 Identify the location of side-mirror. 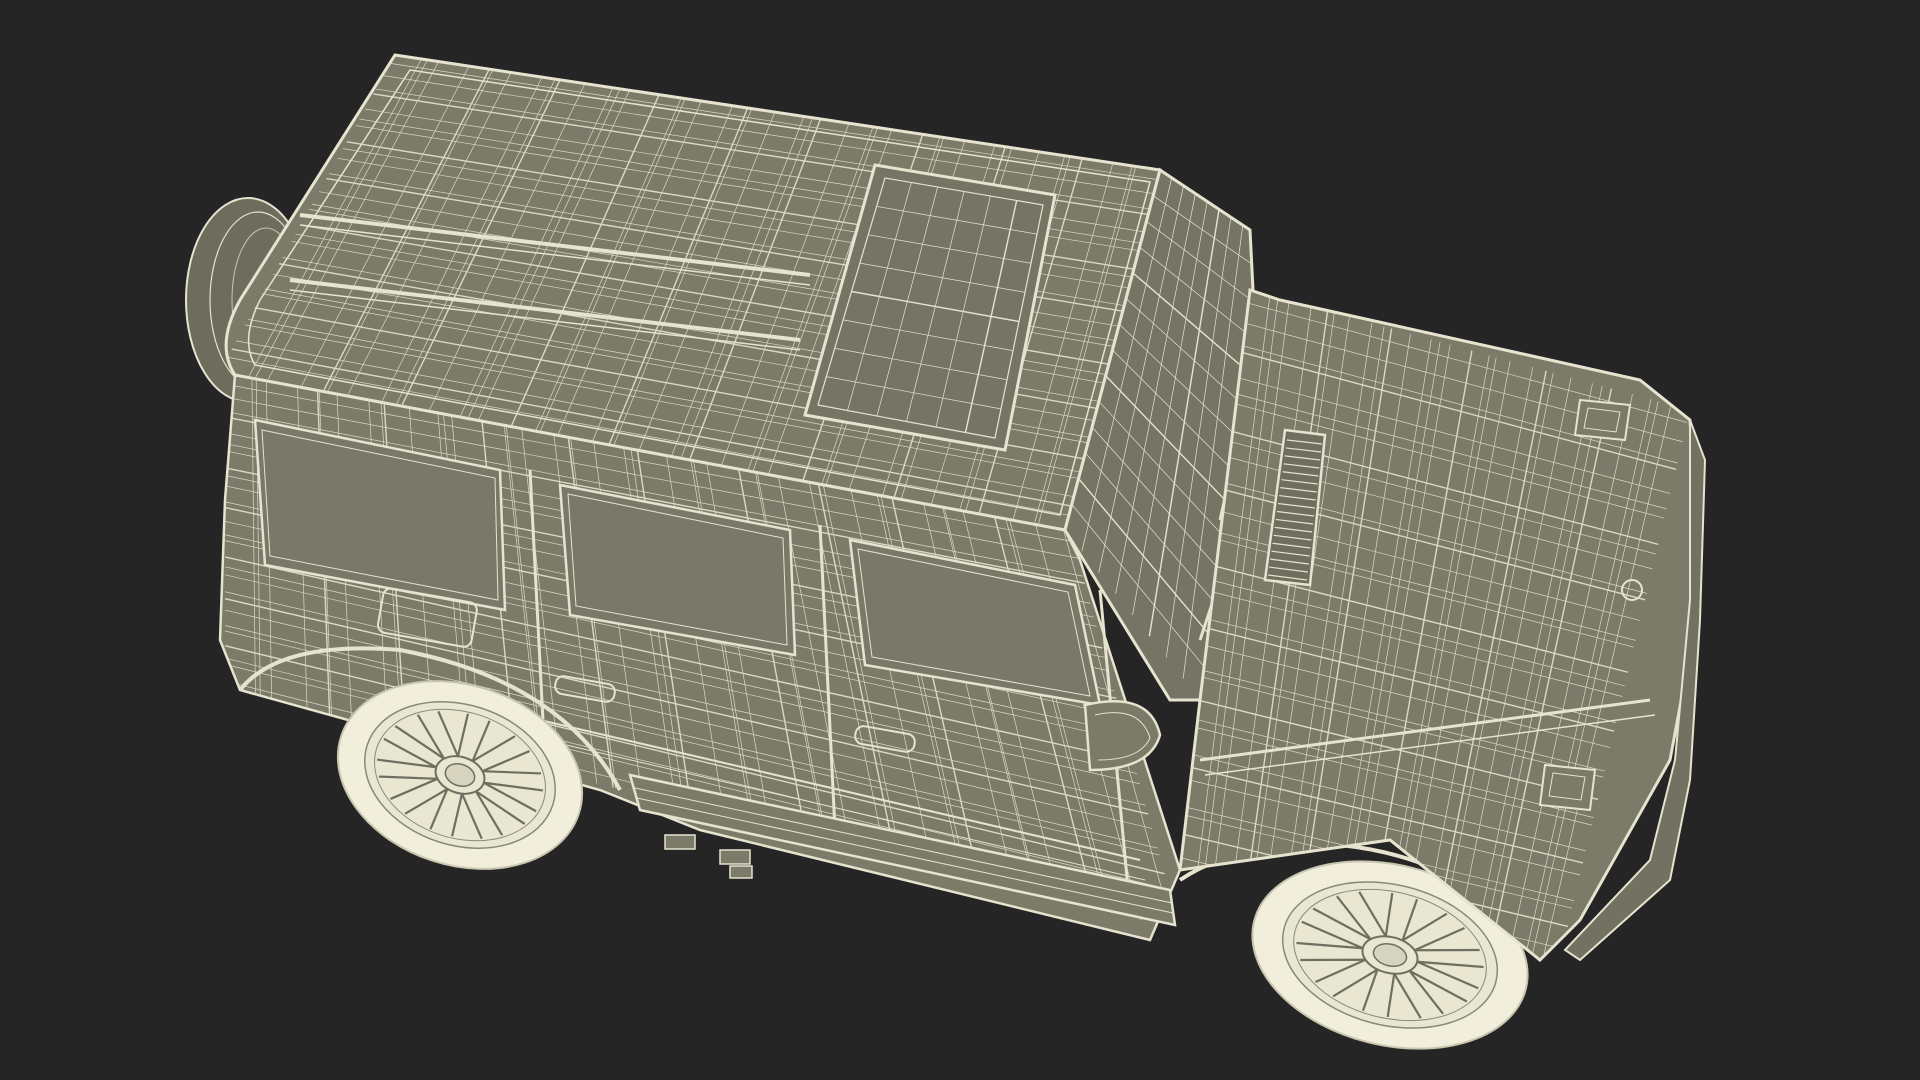
(1122, 736).